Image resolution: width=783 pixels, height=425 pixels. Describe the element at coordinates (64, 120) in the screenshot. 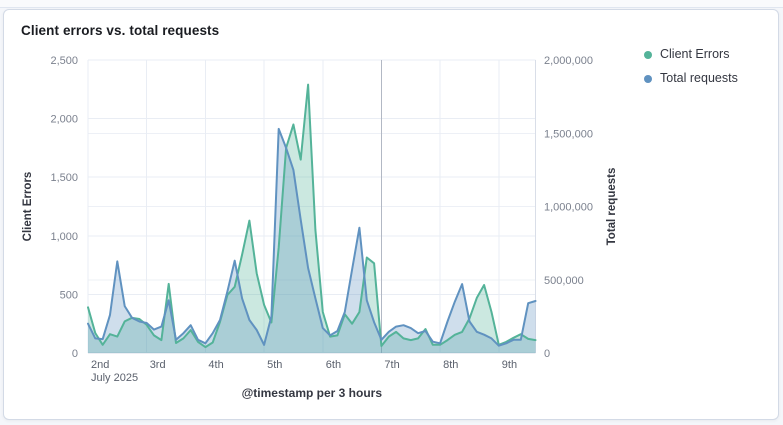

I see `y-left-tick-label: 2,000` at that location.